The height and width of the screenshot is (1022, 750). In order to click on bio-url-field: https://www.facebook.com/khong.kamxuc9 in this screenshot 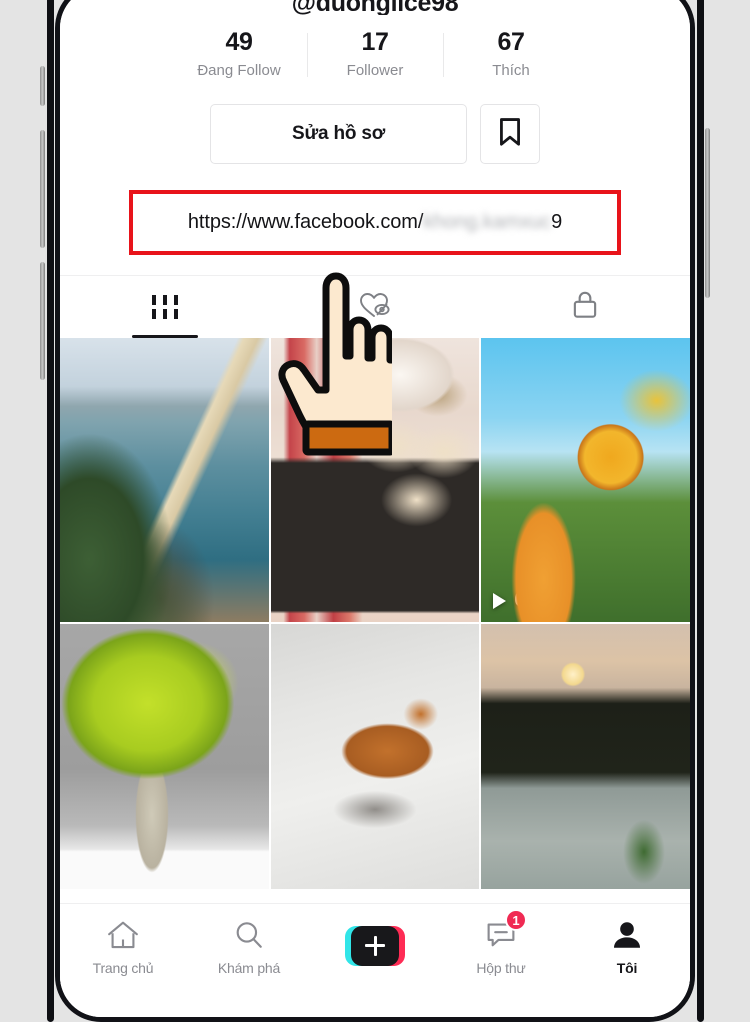, I will do `click(375, 222)`.